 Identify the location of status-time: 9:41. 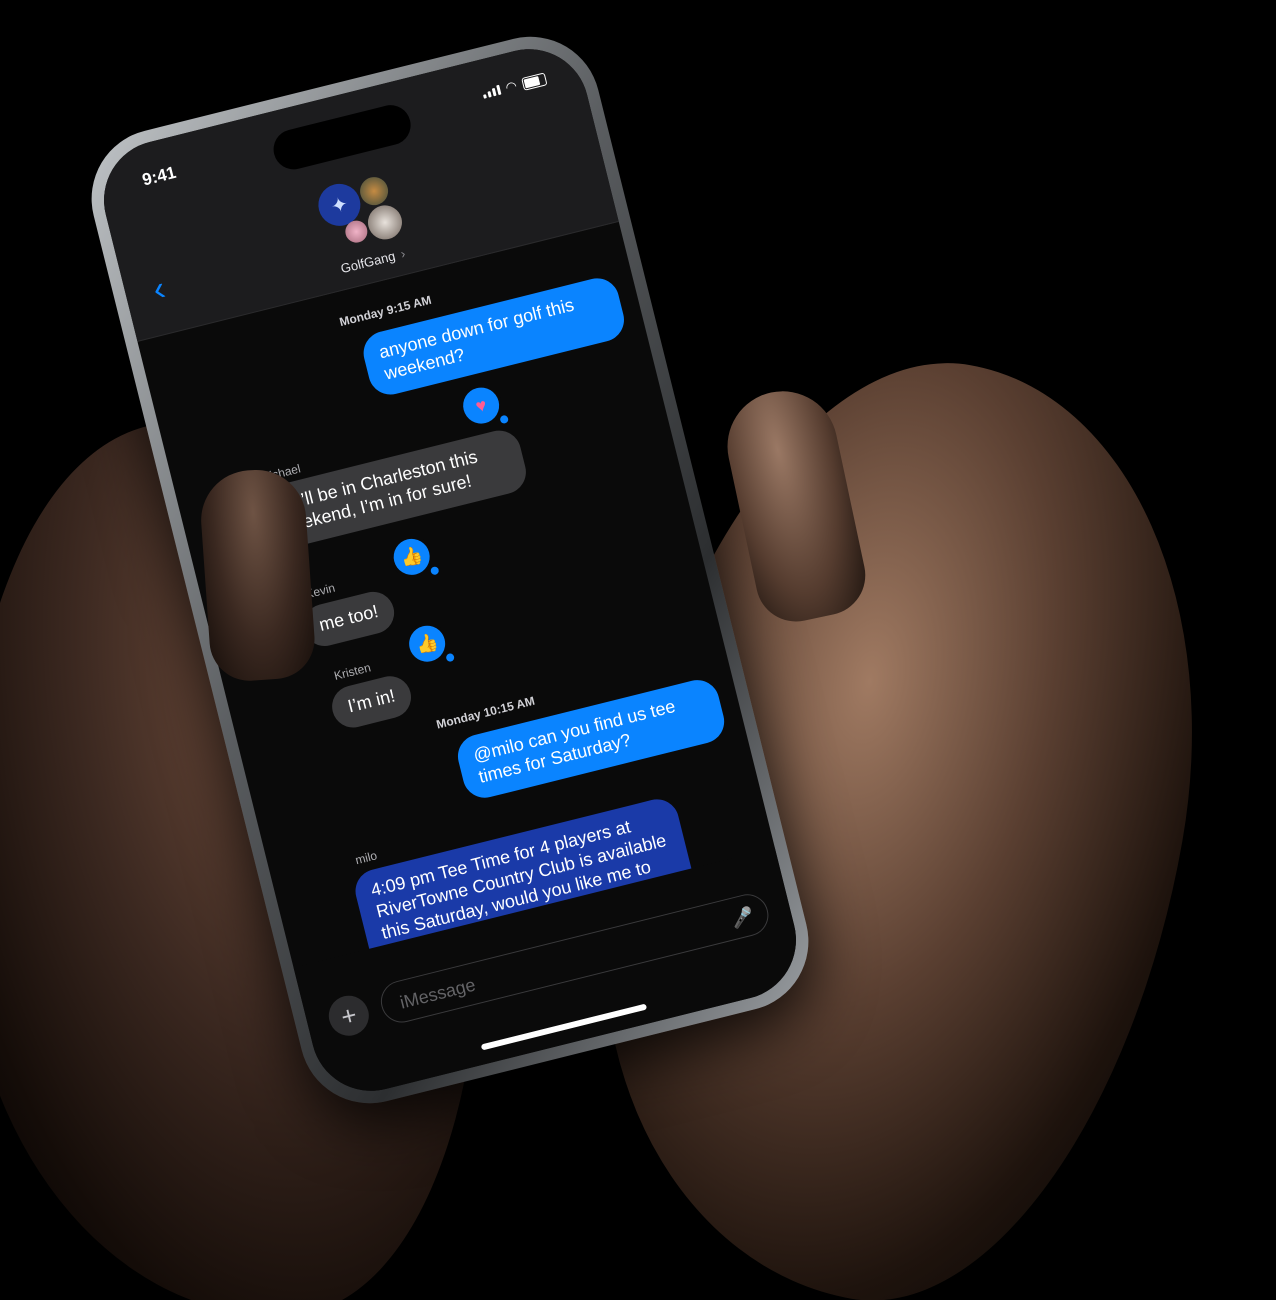
(159, 176).